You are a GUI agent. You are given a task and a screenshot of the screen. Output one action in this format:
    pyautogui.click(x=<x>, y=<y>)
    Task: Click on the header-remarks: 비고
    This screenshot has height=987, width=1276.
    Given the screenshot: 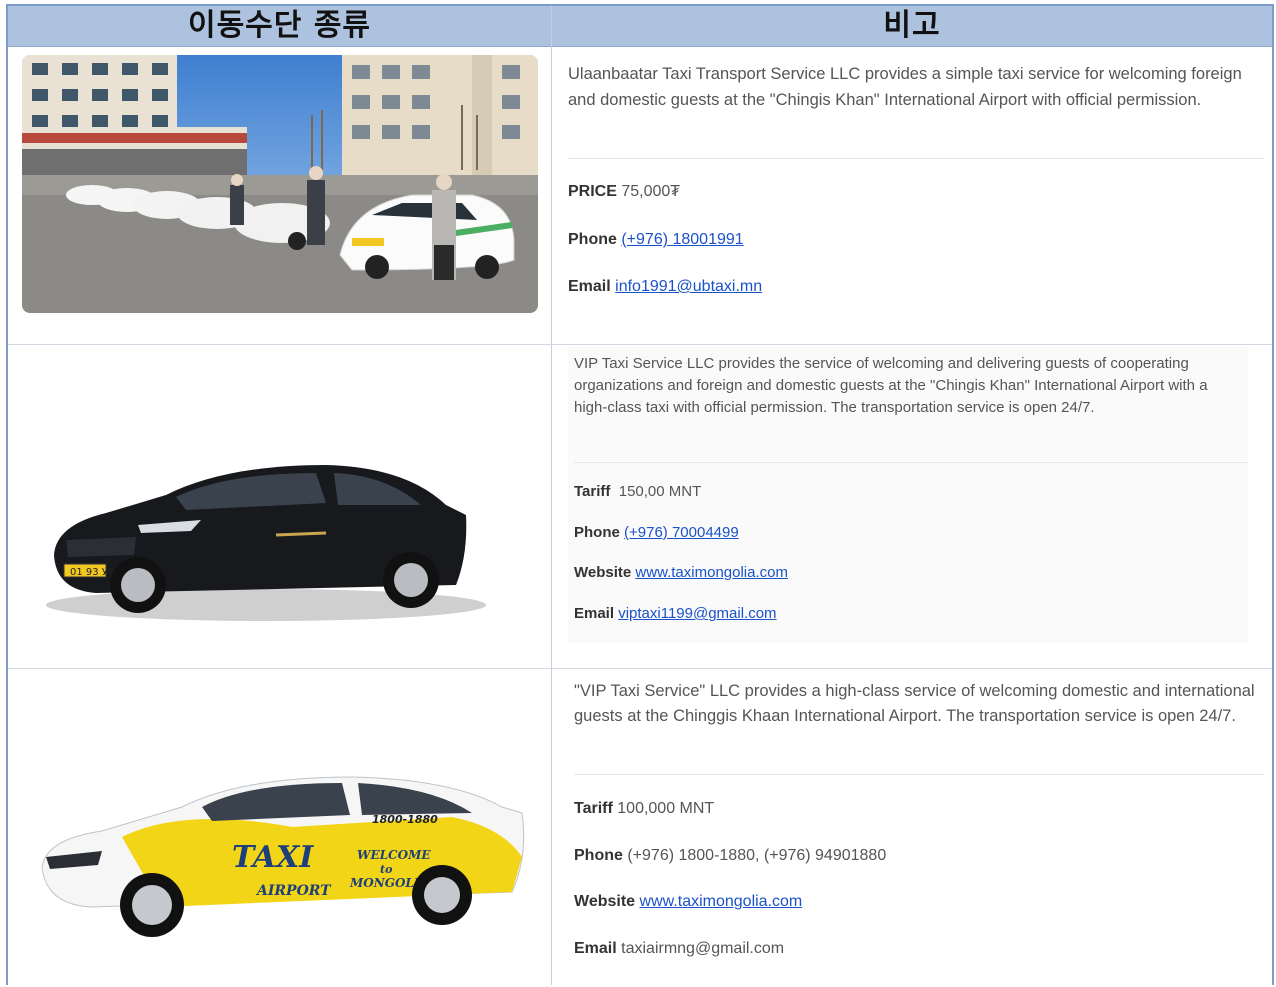 What is the action you would take?
    pyautogui.click(x=912, y=25)
    